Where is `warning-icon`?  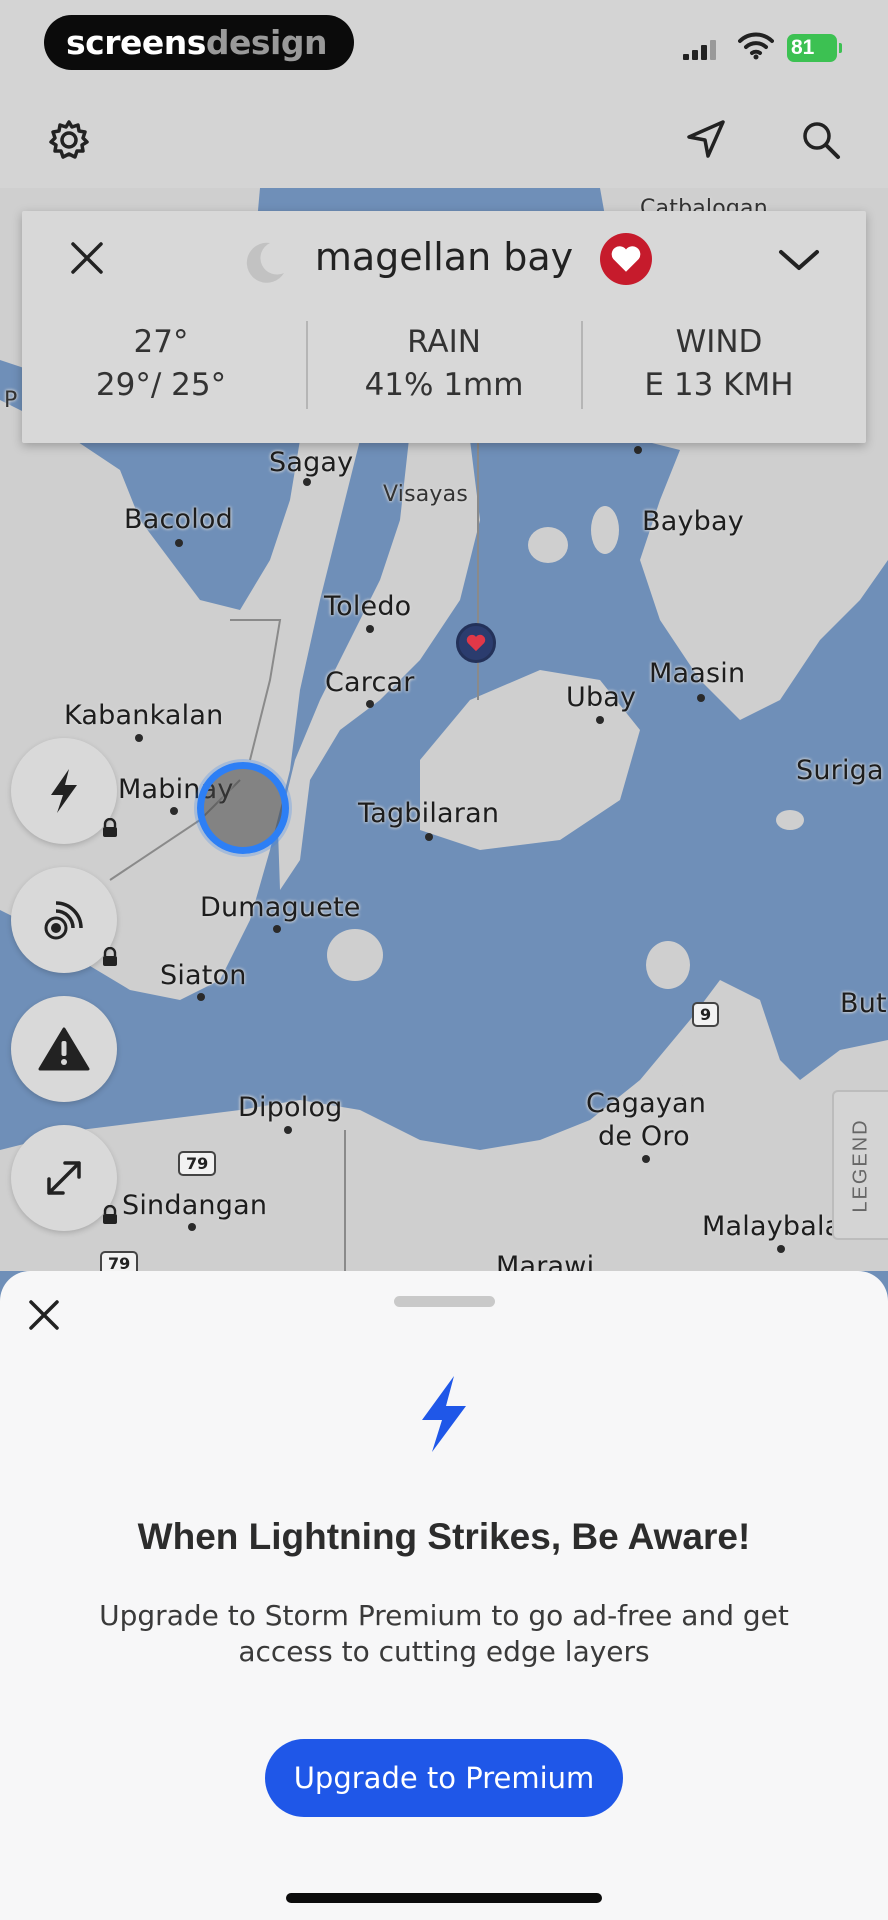 warning-icon is located at coordinates (64, 1049).